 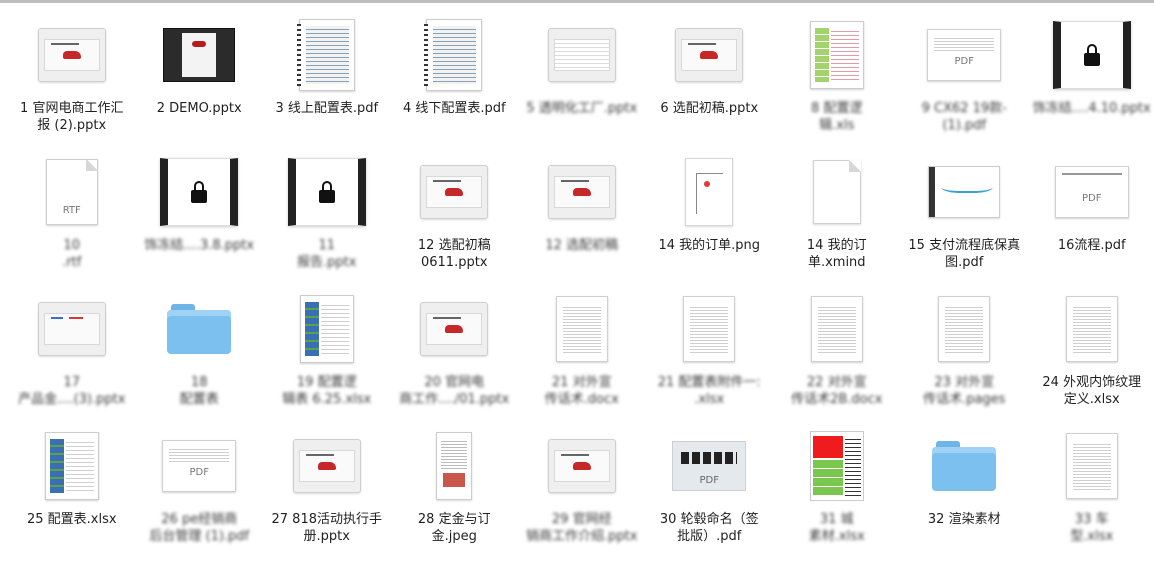 I want to click on file-item: 29 官网经 销商工作介绍.pptx, so click(x=582, y=485).